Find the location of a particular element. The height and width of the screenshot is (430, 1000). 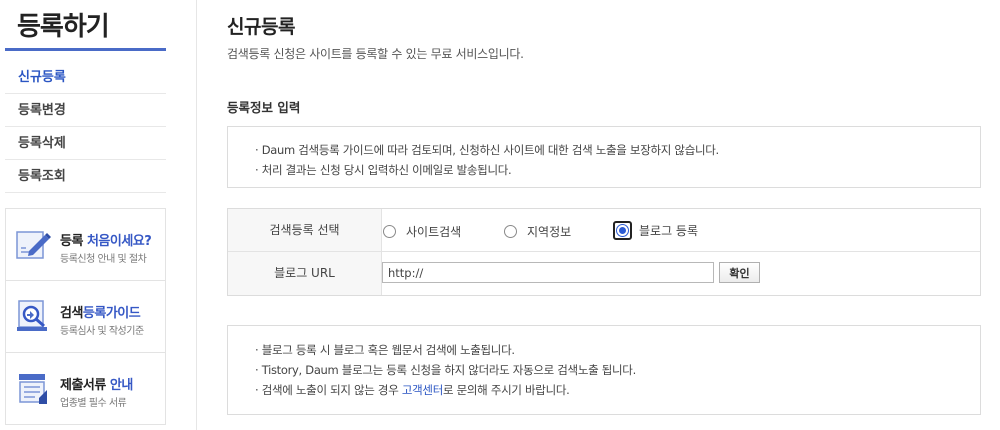

sidebar-item-modify-registration: 등록변경 is located at coordinates (85, 110).